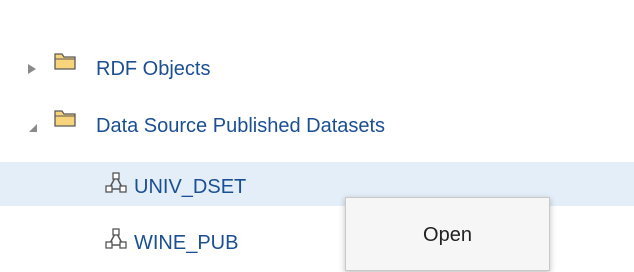 The image size is (634, 272). What do you see at coordinates (186, 243) in the screenshot?
I see `tree-item-label: WINE_PUB` at bounding box center [186, 243].